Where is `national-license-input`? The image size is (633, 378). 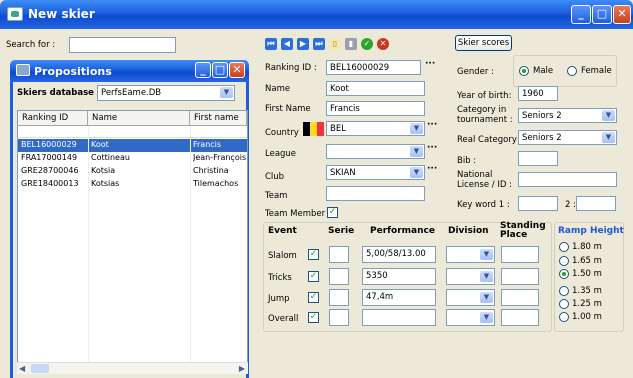
national-license-input is located at coordinates (567, 179).